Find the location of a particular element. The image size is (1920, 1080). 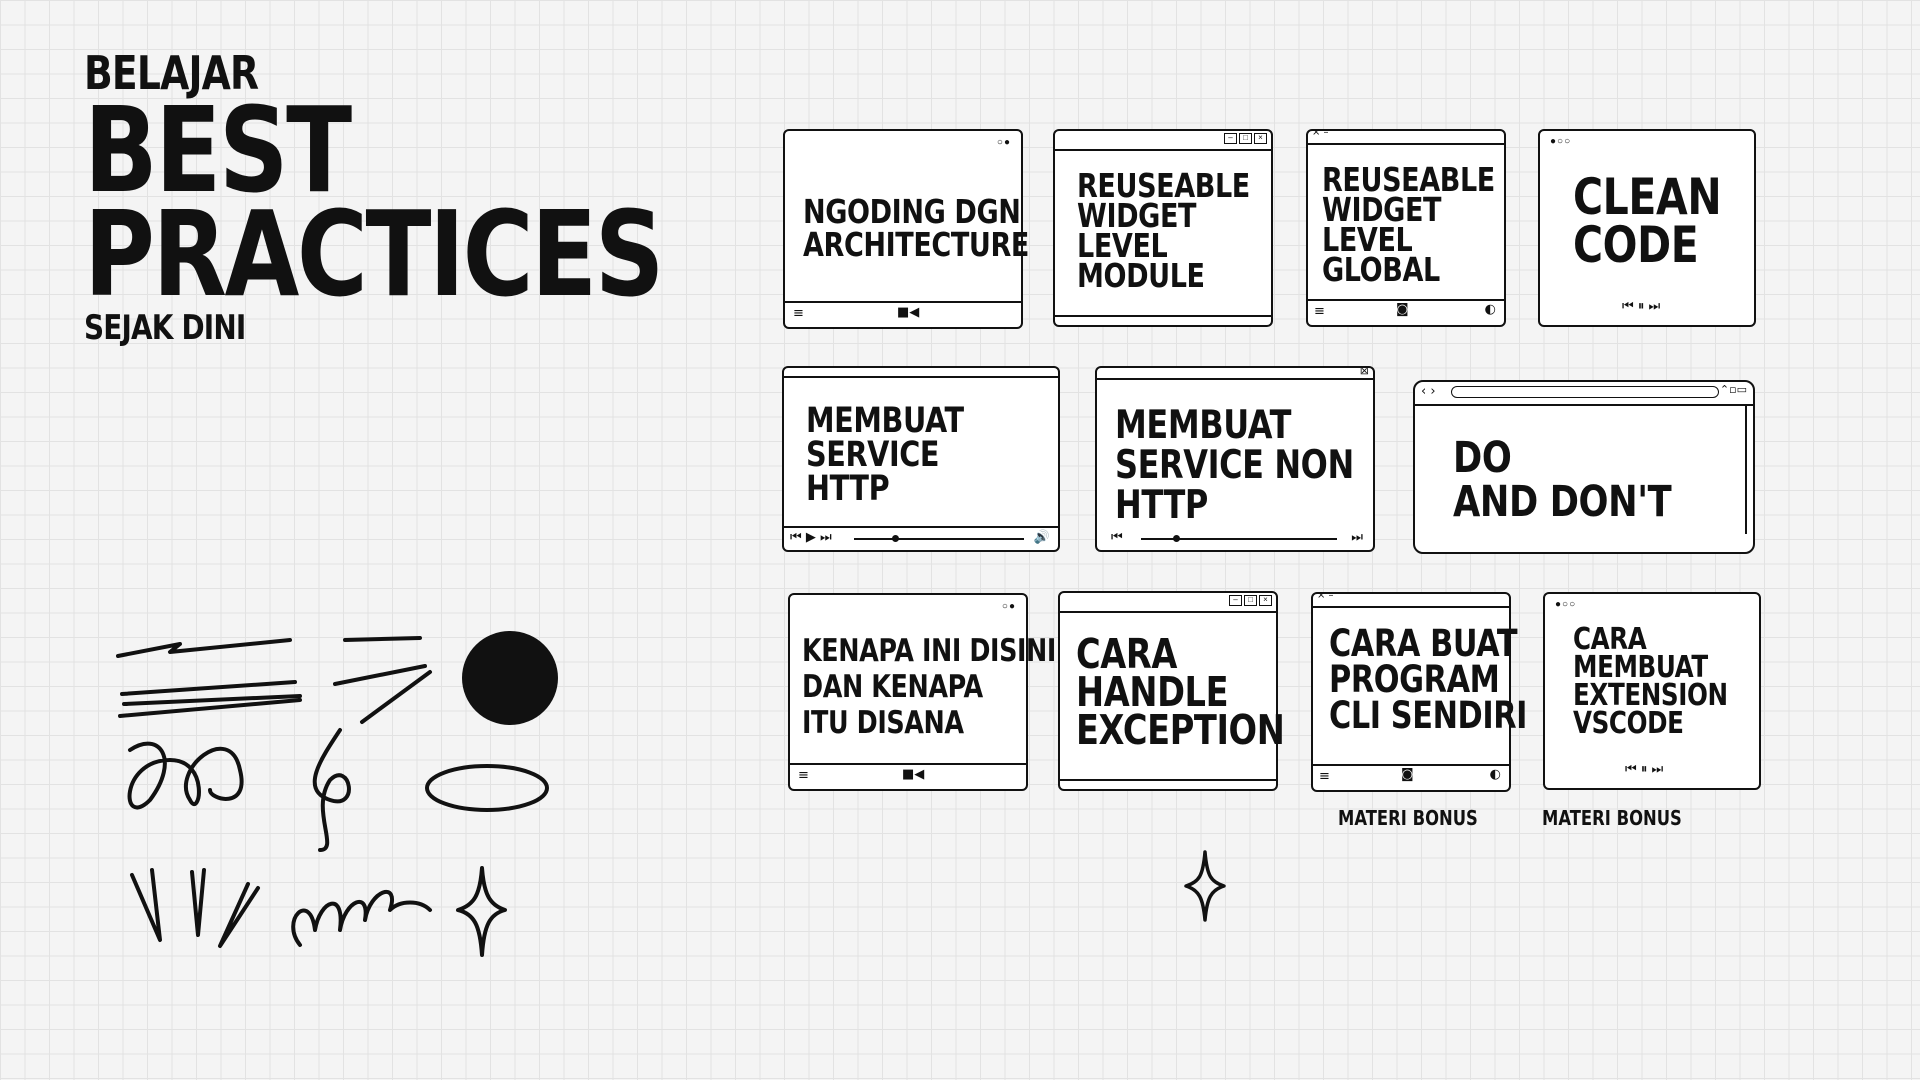

card-title: REUSEABLE WIDGET LEVEL GLOBAL is located at coordinates (1408, 224).